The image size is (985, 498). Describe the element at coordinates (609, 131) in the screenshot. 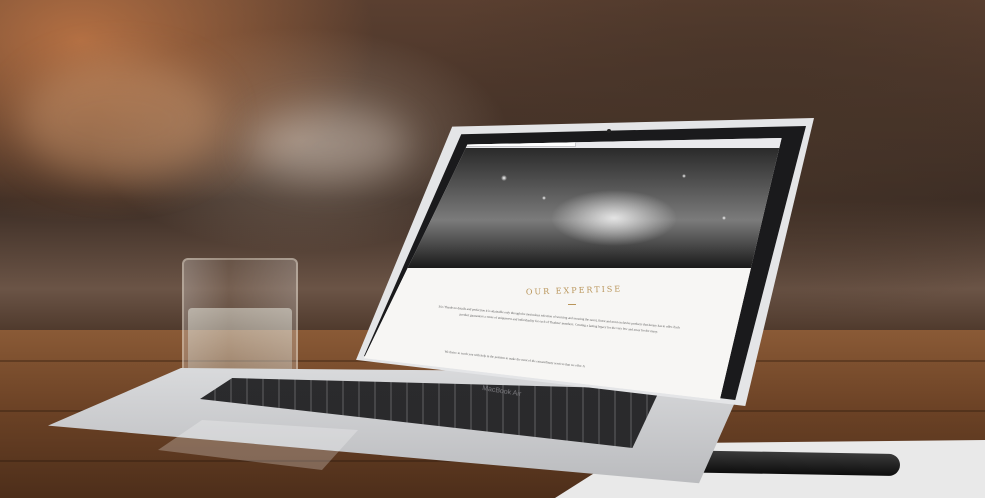

I see `camera-icon` at that location.